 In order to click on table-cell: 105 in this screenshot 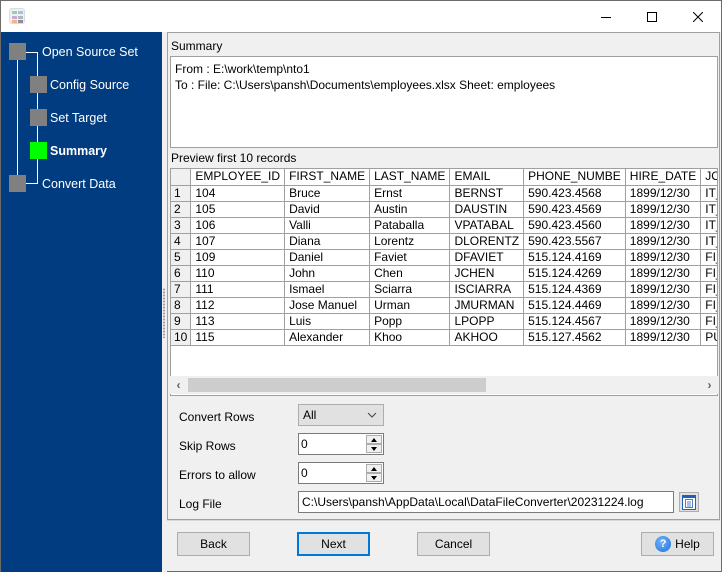, I will do `click(238, 209)`.